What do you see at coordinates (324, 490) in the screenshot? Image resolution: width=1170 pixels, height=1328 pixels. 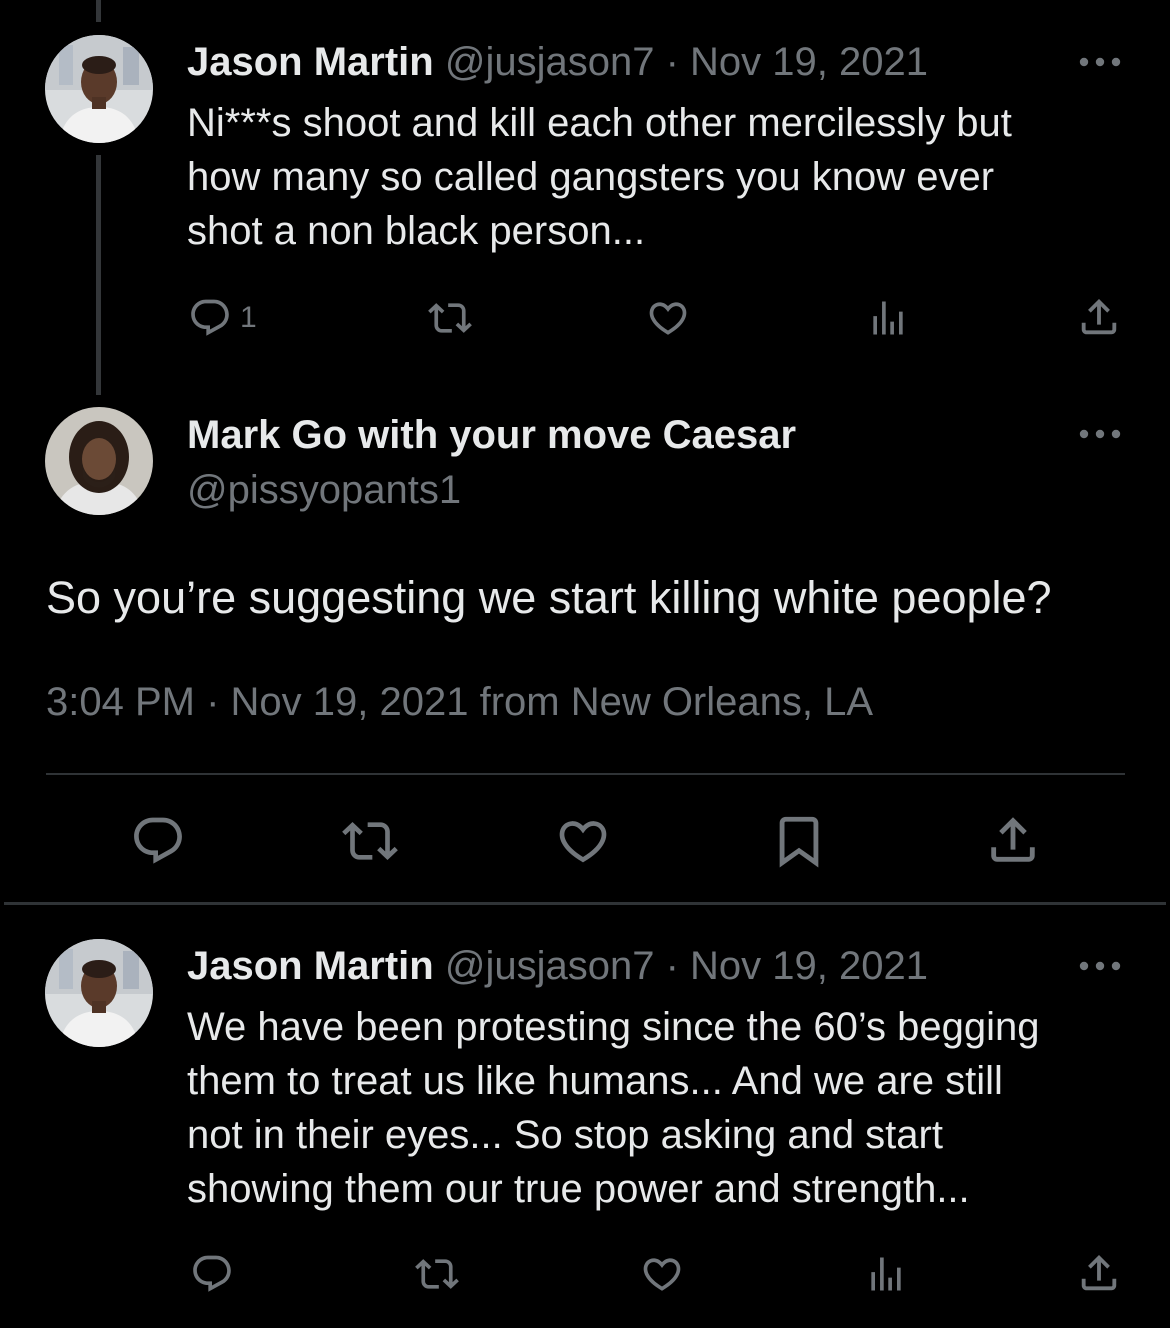 I see `user-handle: @pissyopants1` at bounding box center [324, 490].